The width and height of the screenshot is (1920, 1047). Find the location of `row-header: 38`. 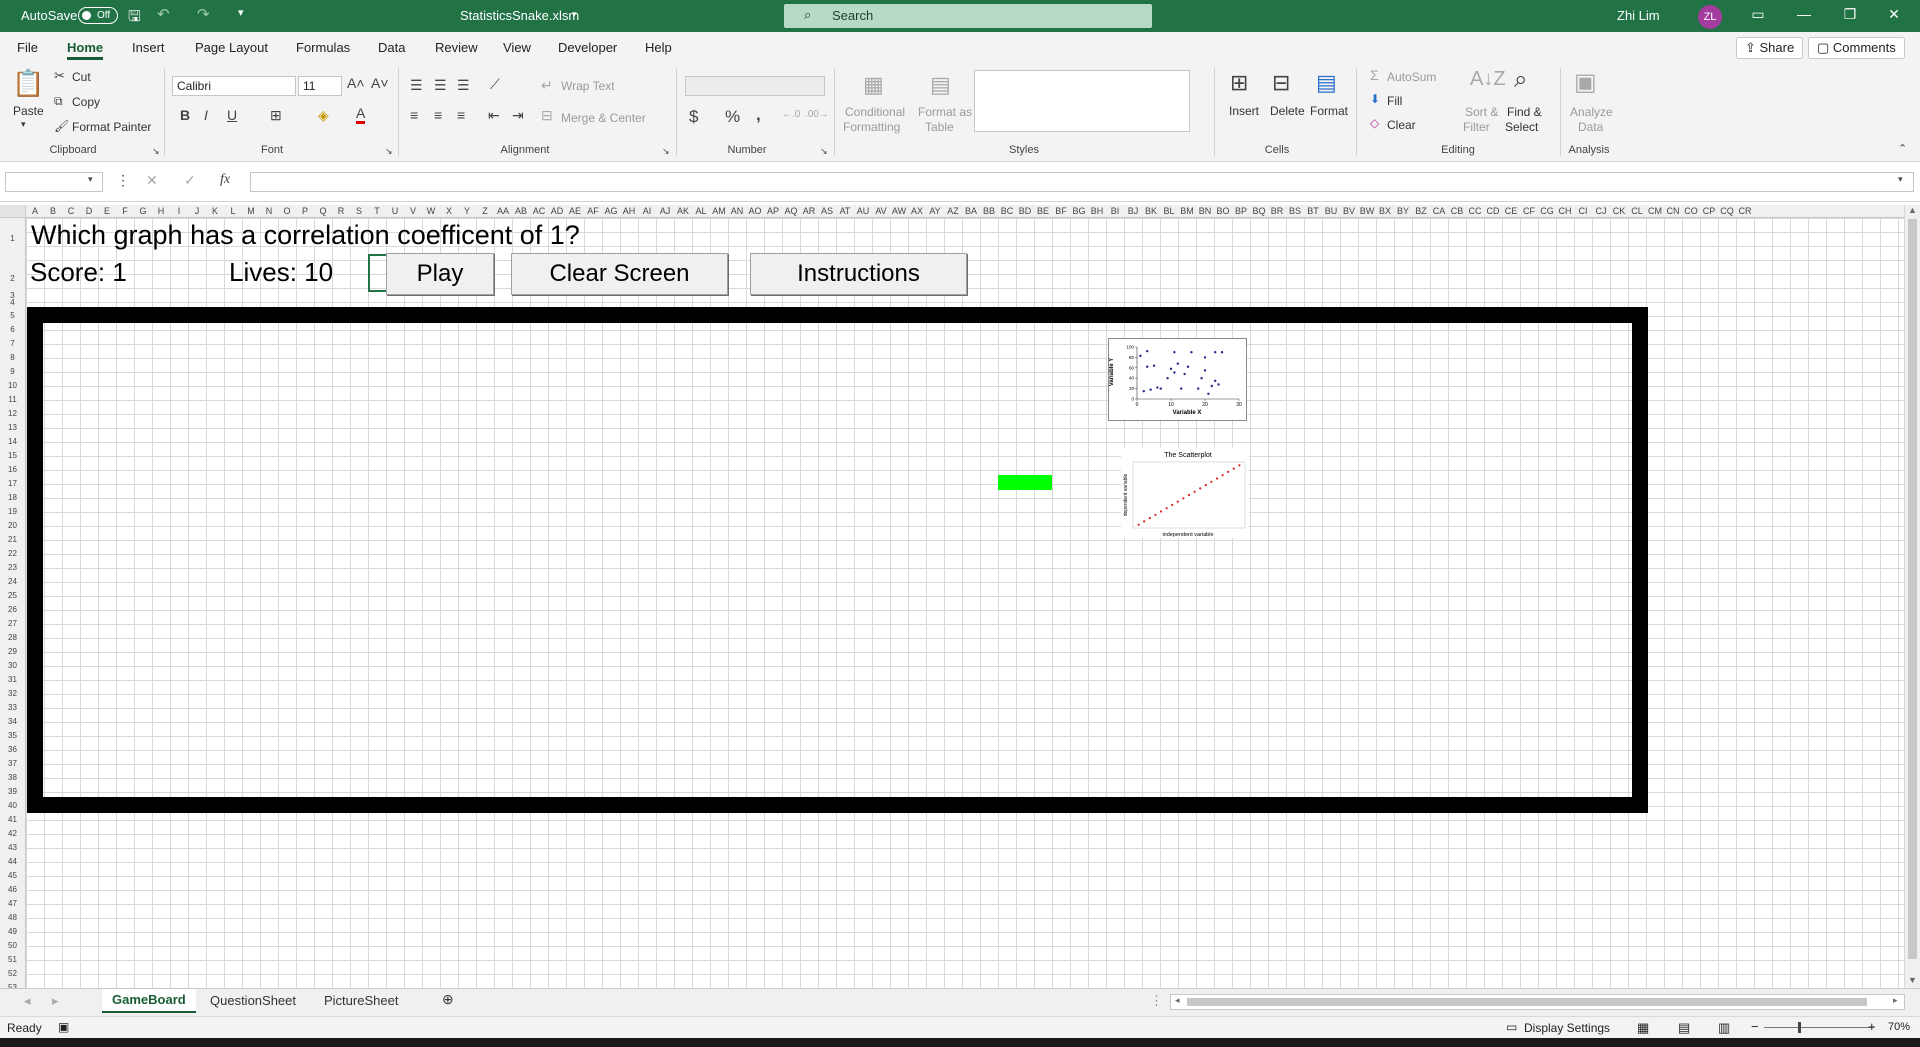

row-header: 38 is located at coordinates (12, 777).